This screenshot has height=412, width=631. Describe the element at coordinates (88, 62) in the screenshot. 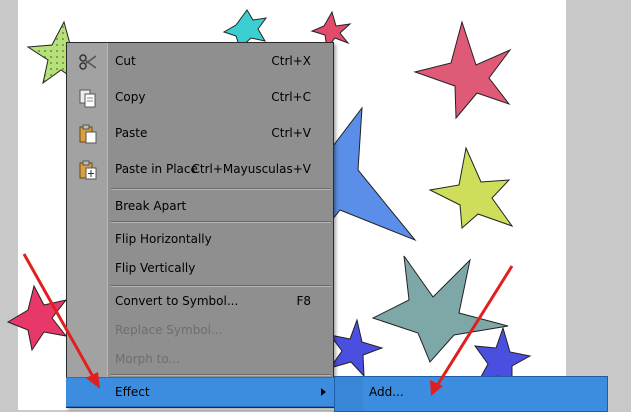

I see `scissors-icon` at that location.